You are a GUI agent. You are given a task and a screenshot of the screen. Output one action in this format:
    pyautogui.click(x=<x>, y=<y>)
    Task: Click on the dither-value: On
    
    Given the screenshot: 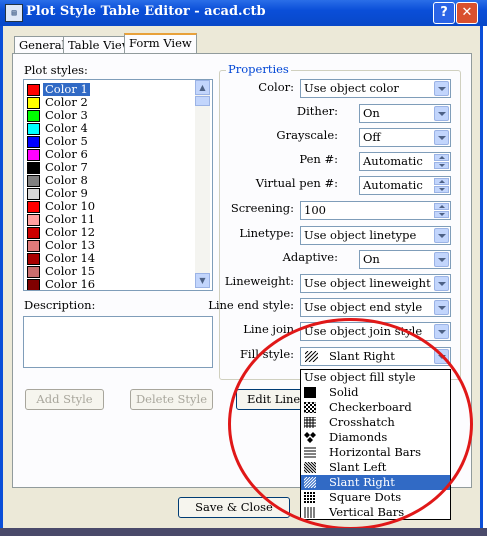 What is the action you would take?
    pyautogui.click(x=371, y=113)
    